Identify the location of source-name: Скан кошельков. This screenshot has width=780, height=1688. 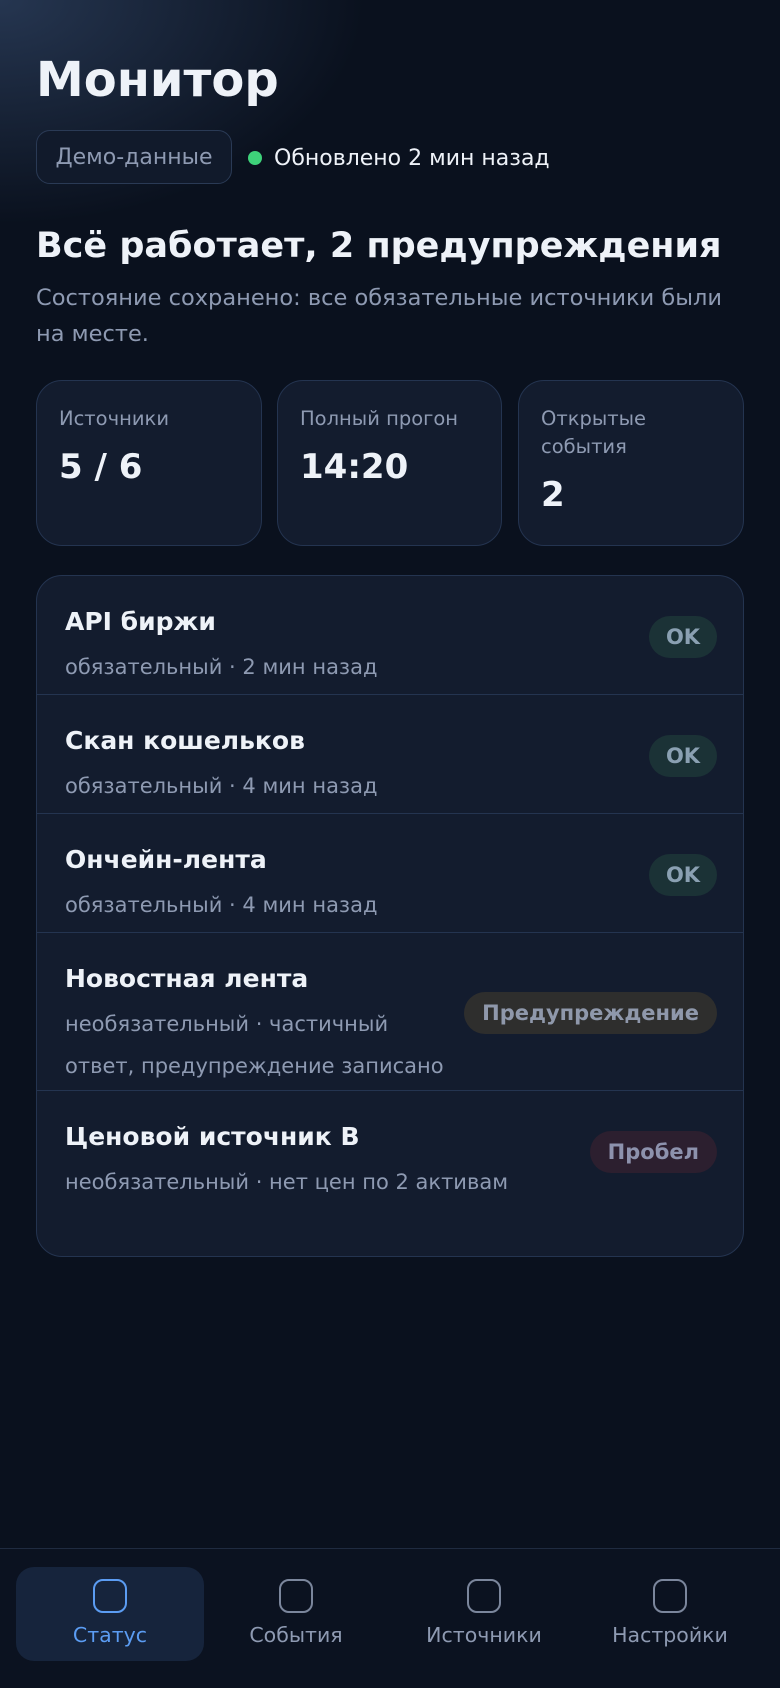
(185, 740).